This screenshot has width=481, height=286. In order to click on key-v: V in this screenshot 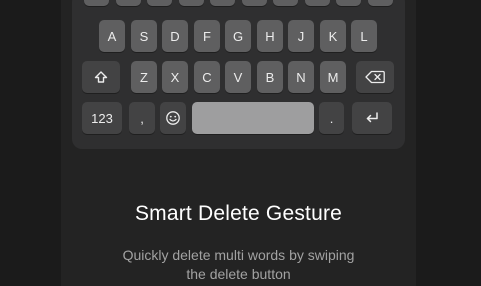, I will do `click(238, 77)`.